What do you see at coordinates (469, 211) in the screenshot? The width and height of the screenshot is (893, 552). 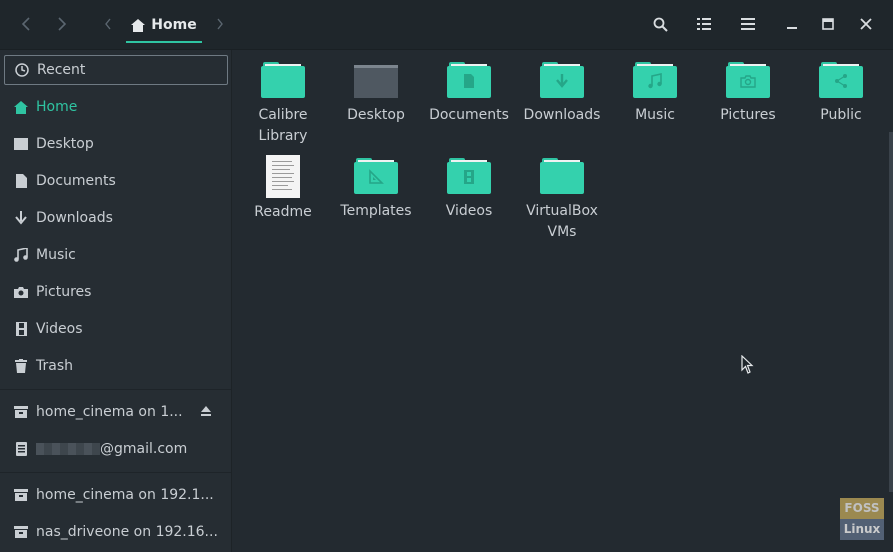 I see `file-label: Videos` at bounding box center [469, 211].